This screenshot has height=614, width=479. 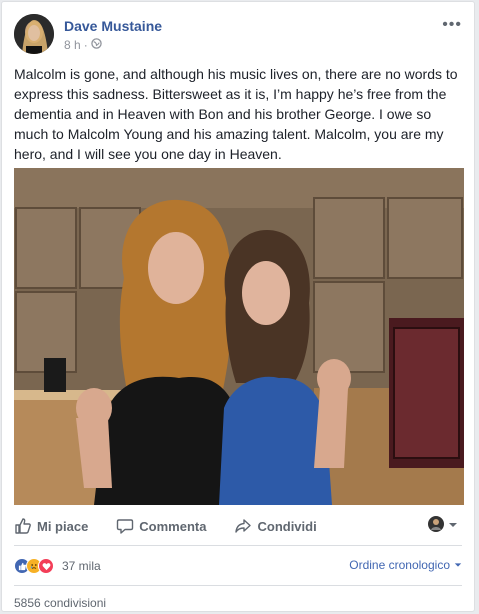 I want to click on chevron-down-icon, so click(x=453, y=525).